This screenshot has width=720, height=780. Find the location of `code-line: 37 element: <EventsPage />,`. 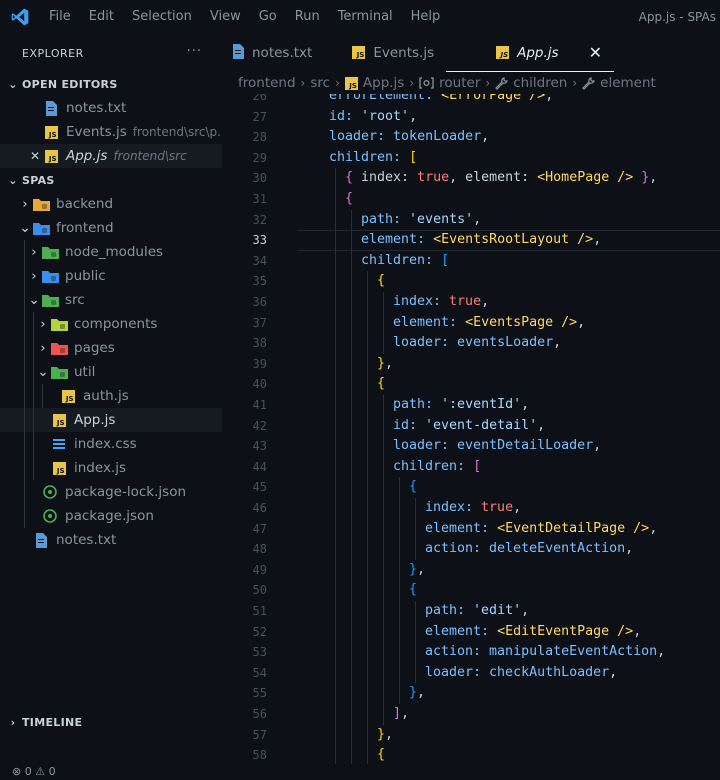

code-line: 37 element: <EventsPage />, is located at coordinates (471, 323).